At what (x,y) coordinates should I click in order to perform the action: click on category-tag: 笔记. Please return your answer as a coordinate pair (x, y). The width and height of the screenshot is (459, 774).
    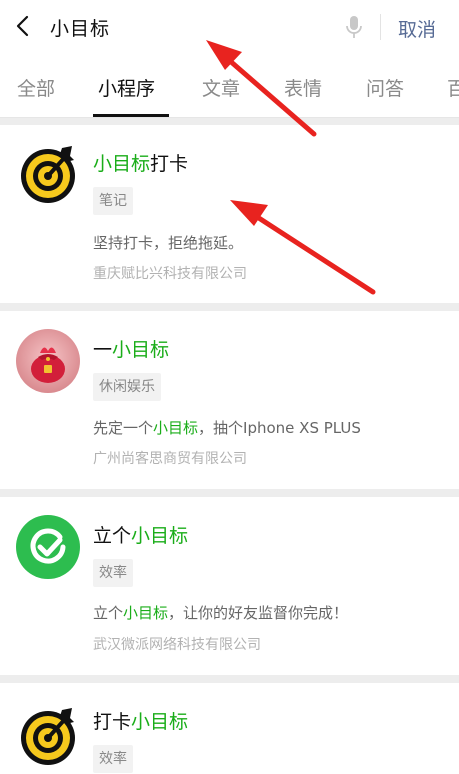
    Looking at the image, I should click on (113, 201).